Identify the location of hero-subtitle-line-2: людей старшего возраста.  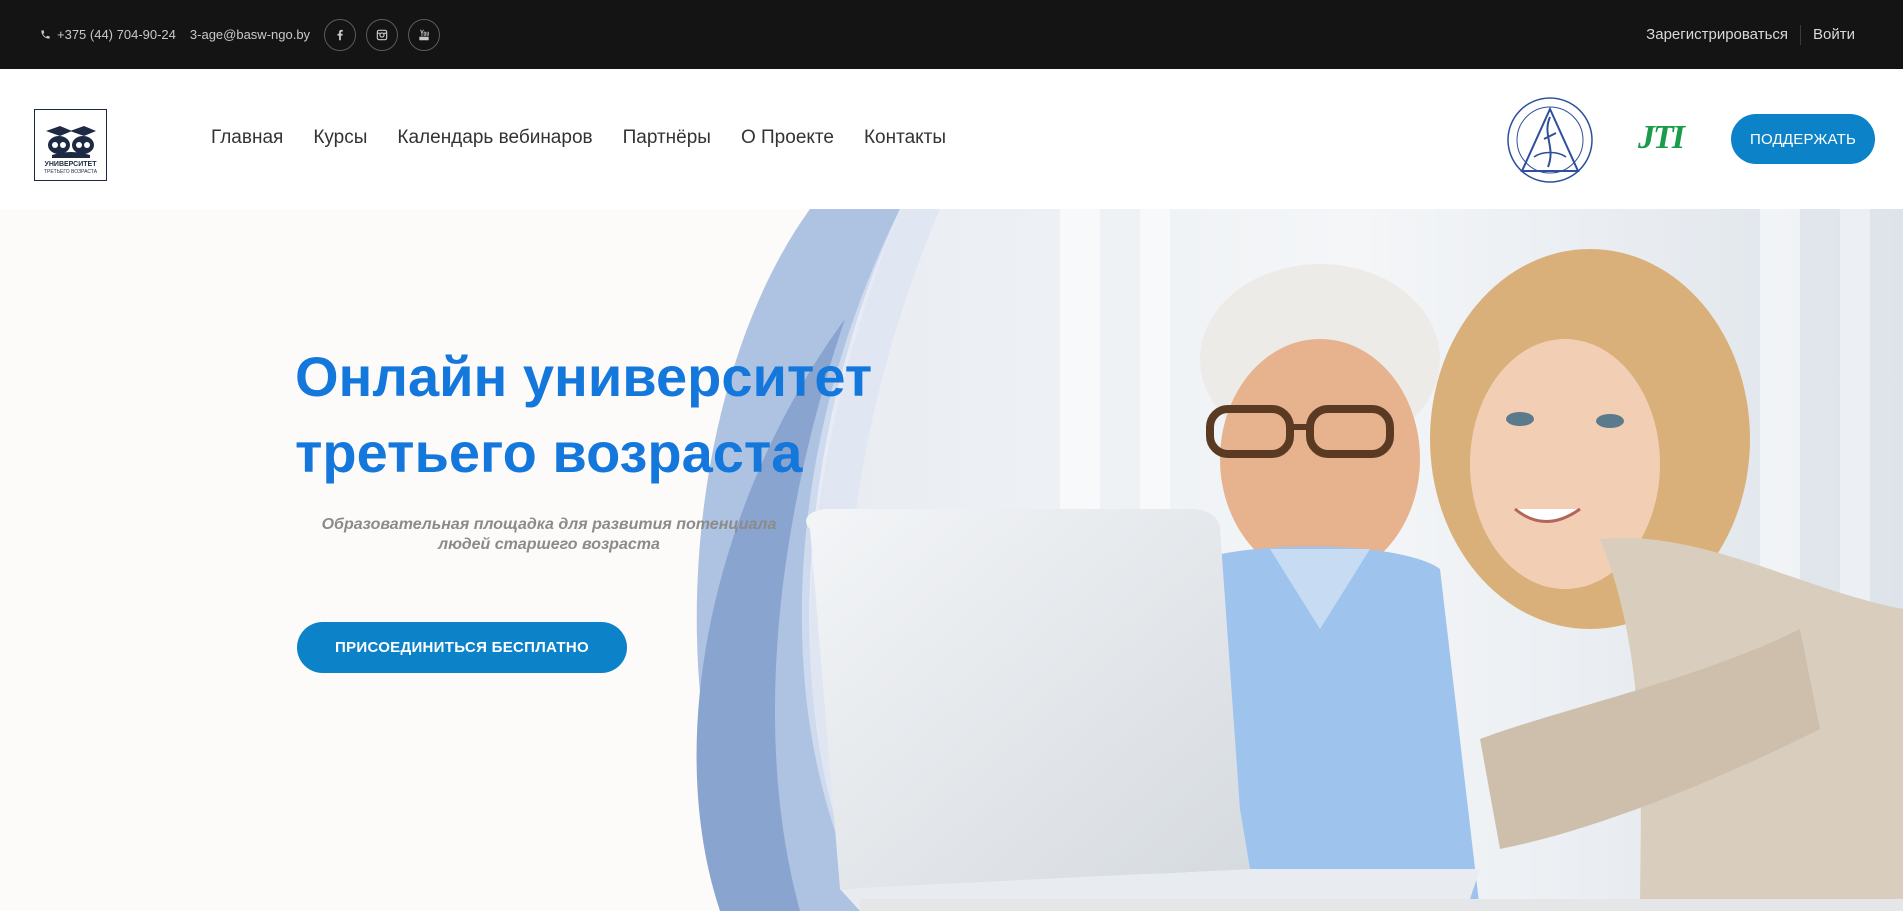
(549, 544).